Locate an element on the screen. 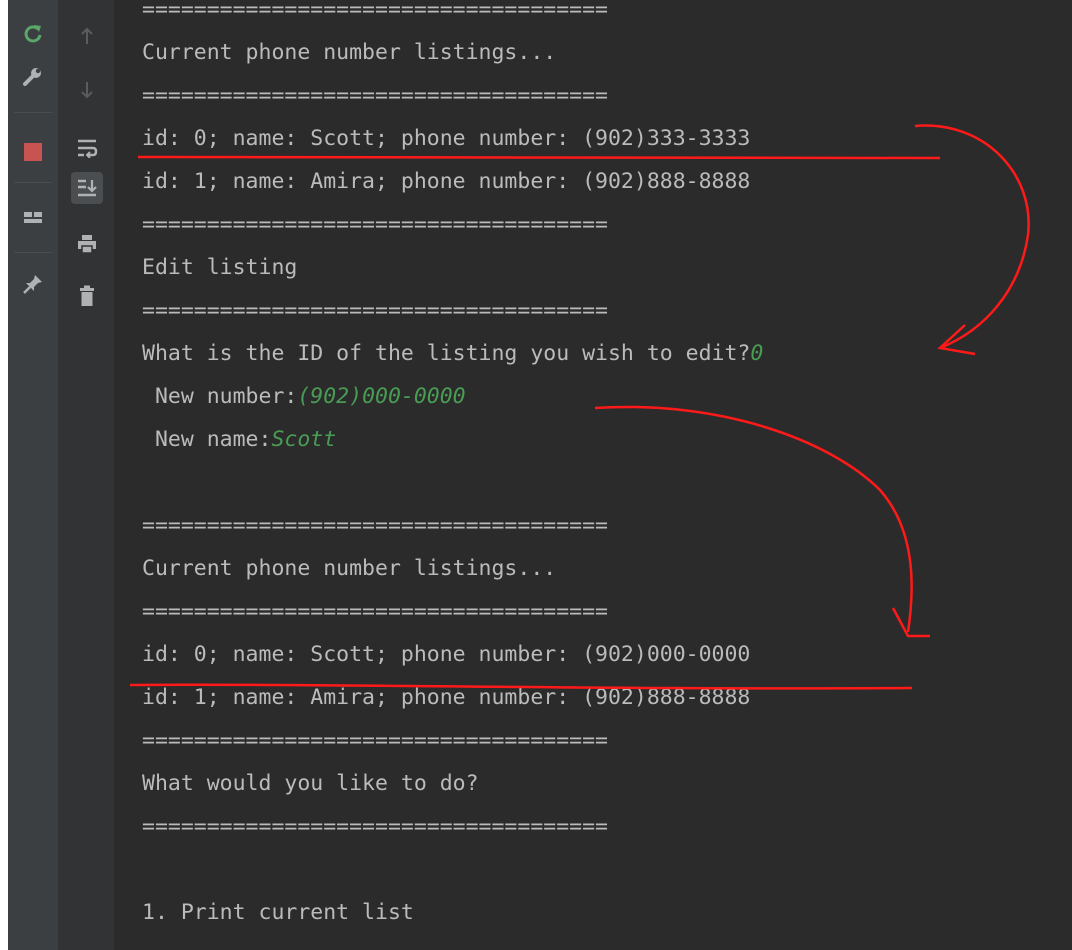 Image resolution: width=1072 pixels, height=950 pixels. pin-icon is located at coordinates (33, 284).